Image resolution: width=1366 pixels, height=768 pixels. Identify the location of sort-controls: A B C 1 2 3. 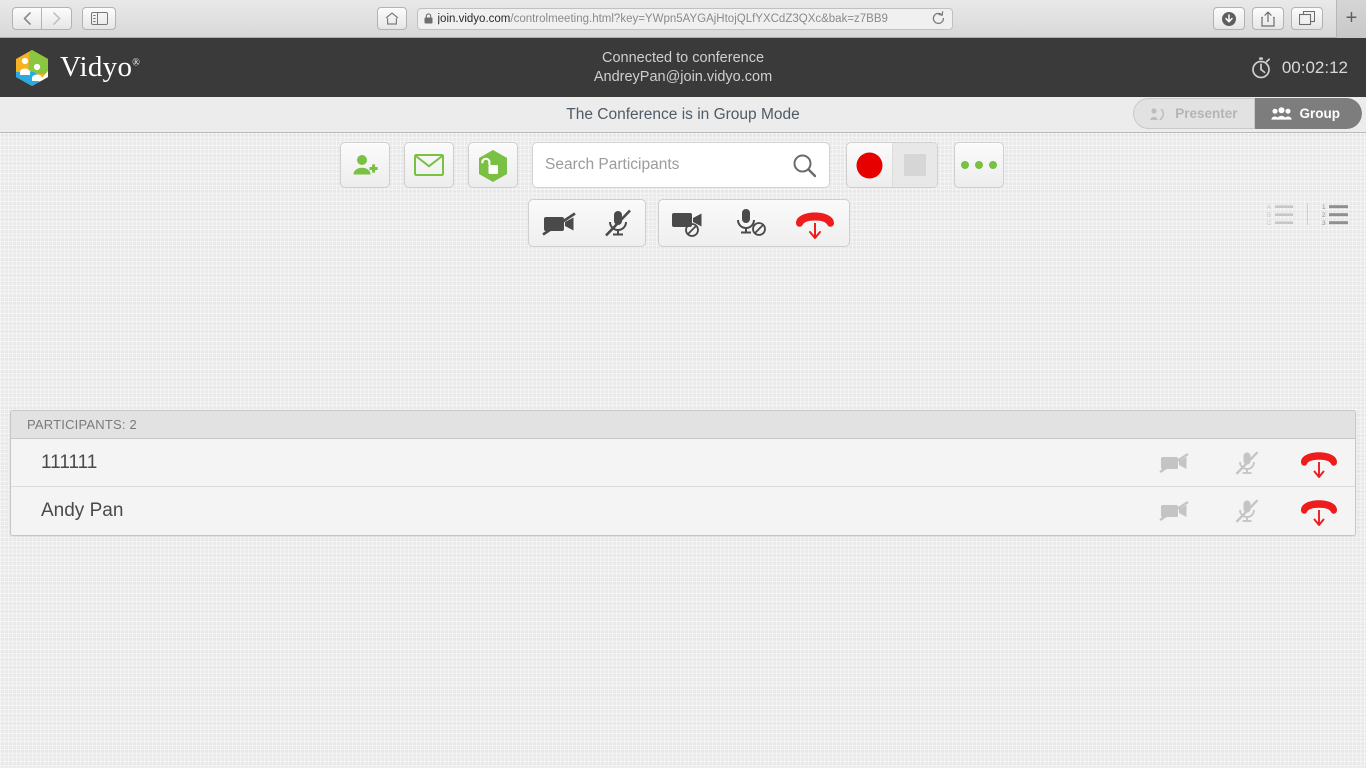
(1307, 214).